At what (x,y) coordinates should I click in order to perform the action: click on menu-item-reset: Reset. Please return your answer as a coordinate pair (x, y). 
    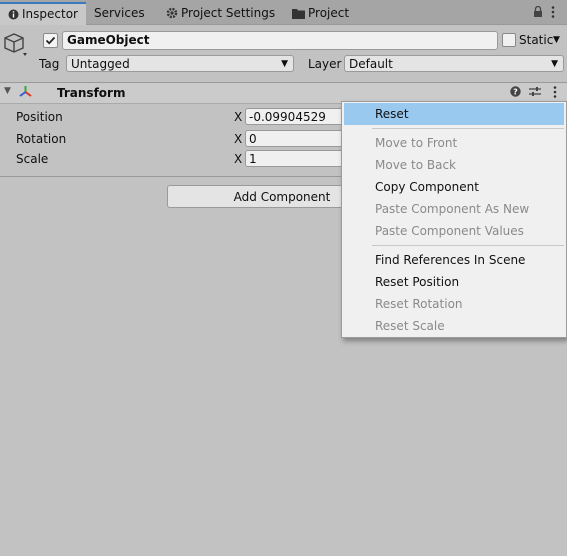
    Looking at the image, I should click on (454, 114).